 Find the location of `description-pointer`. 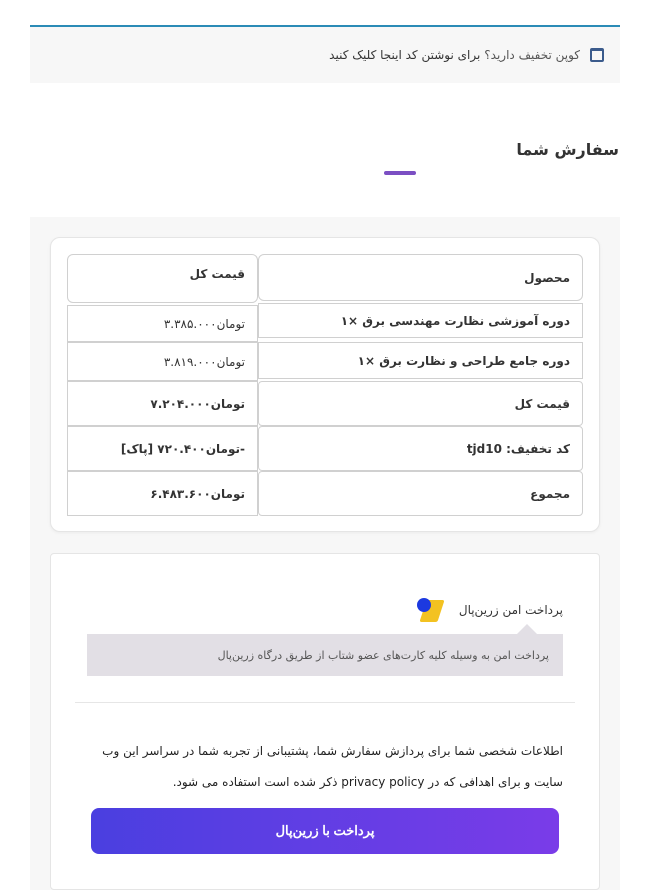

description-pointer is located at coordinates (527, 629).